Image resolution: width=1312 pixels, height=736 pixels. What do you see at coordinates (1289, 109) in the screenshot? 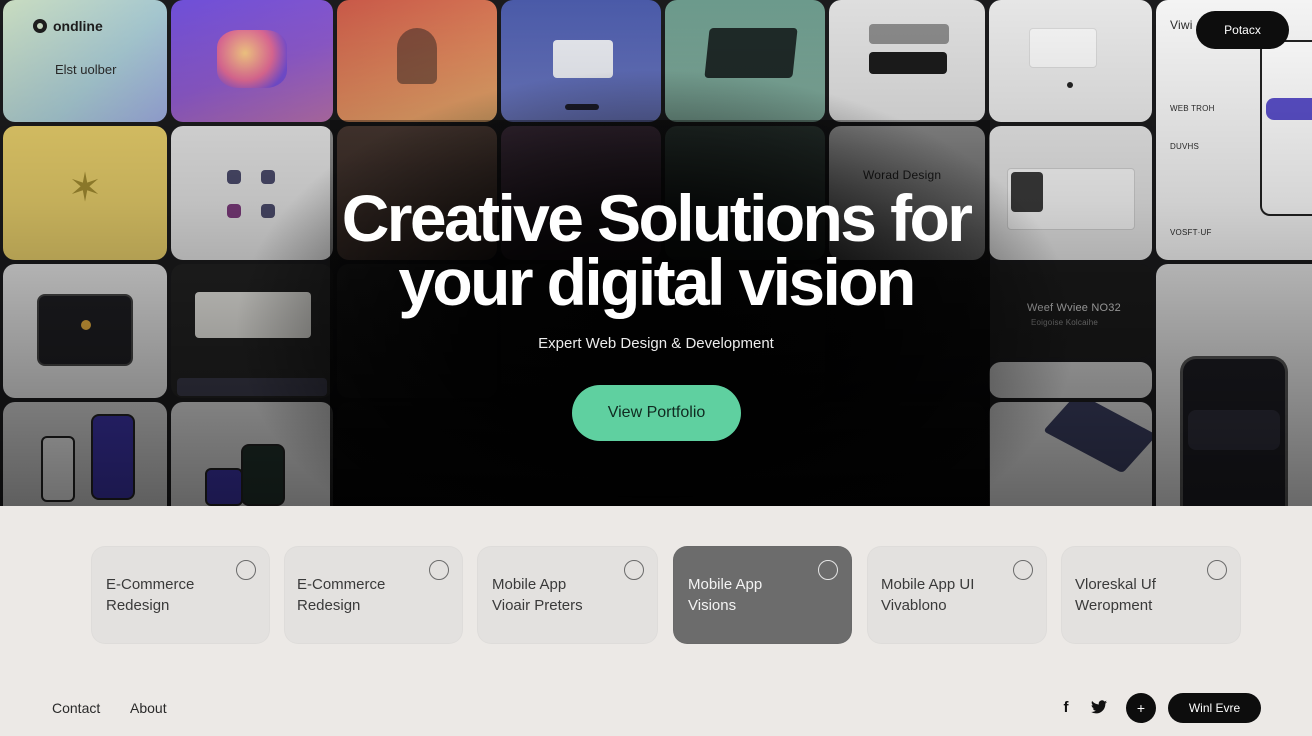
I see `right-panel-phone-accent` at bounding box center [1289, 109].